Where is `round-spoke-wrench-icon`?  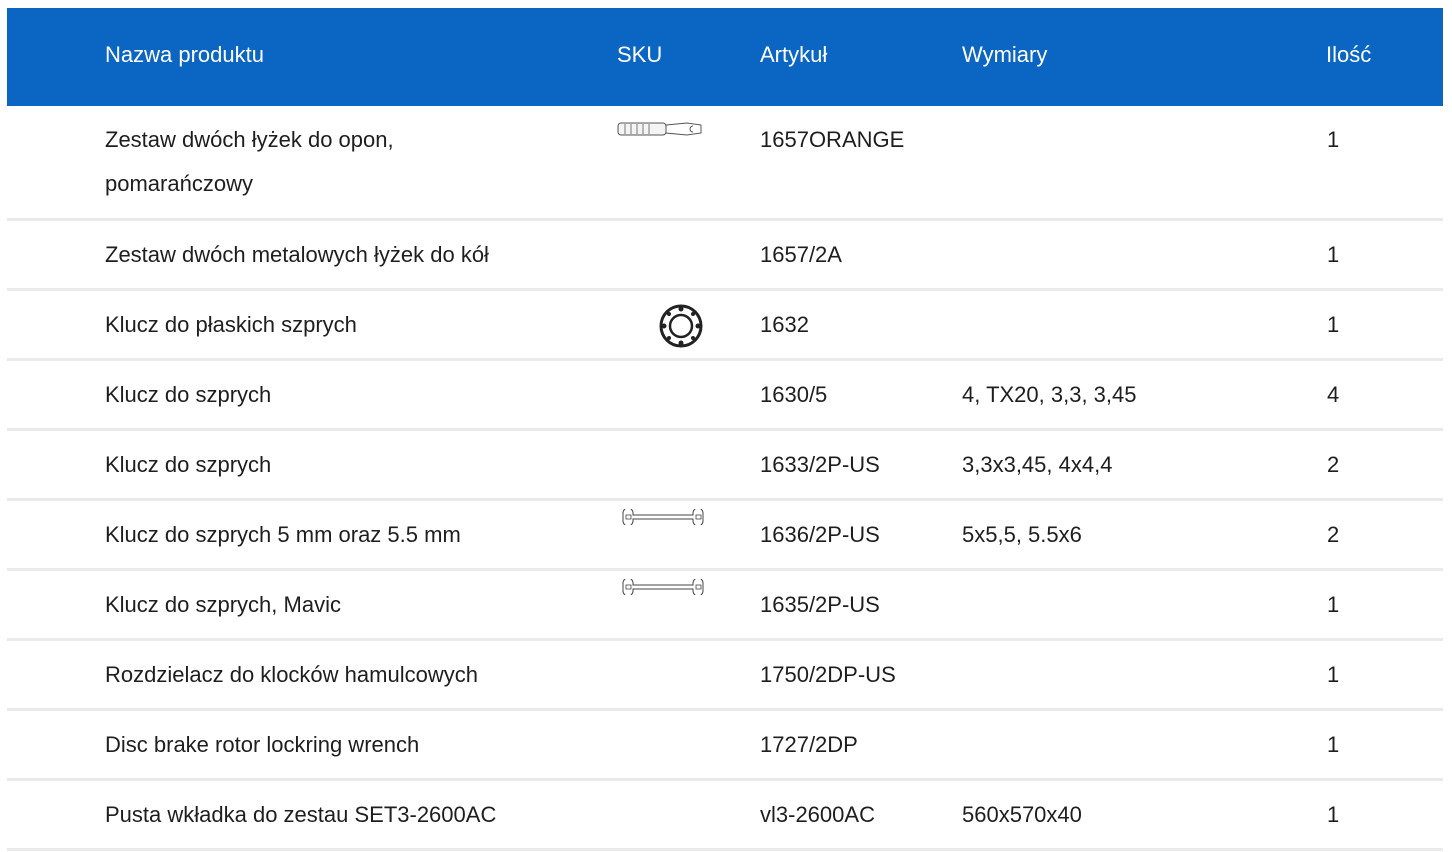 round-spoke-wrench-icon is located at coordinates (681, 326).